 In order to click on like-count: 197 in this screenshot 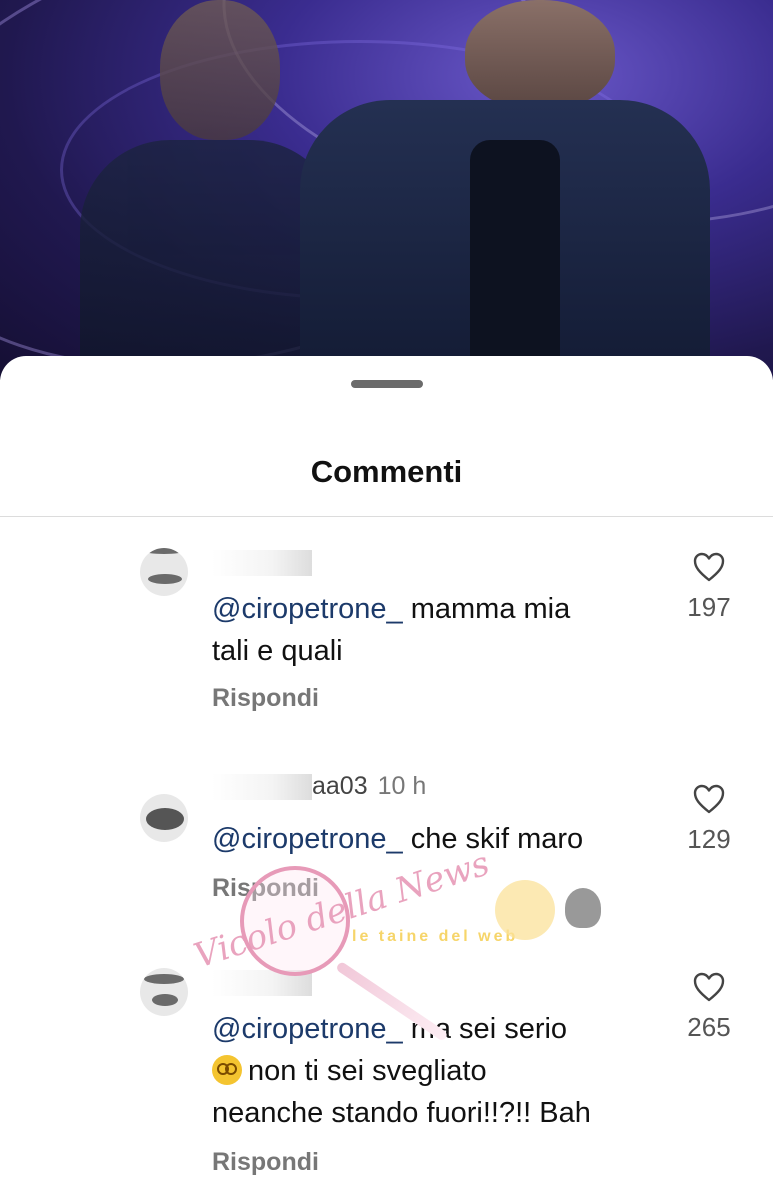, I will do `click(709, 607)`.